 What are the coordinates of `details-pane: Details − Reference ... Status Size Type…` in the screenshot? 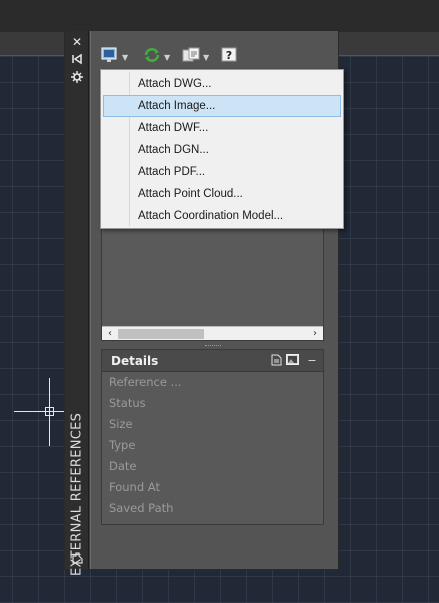 It's located at (212, 437).